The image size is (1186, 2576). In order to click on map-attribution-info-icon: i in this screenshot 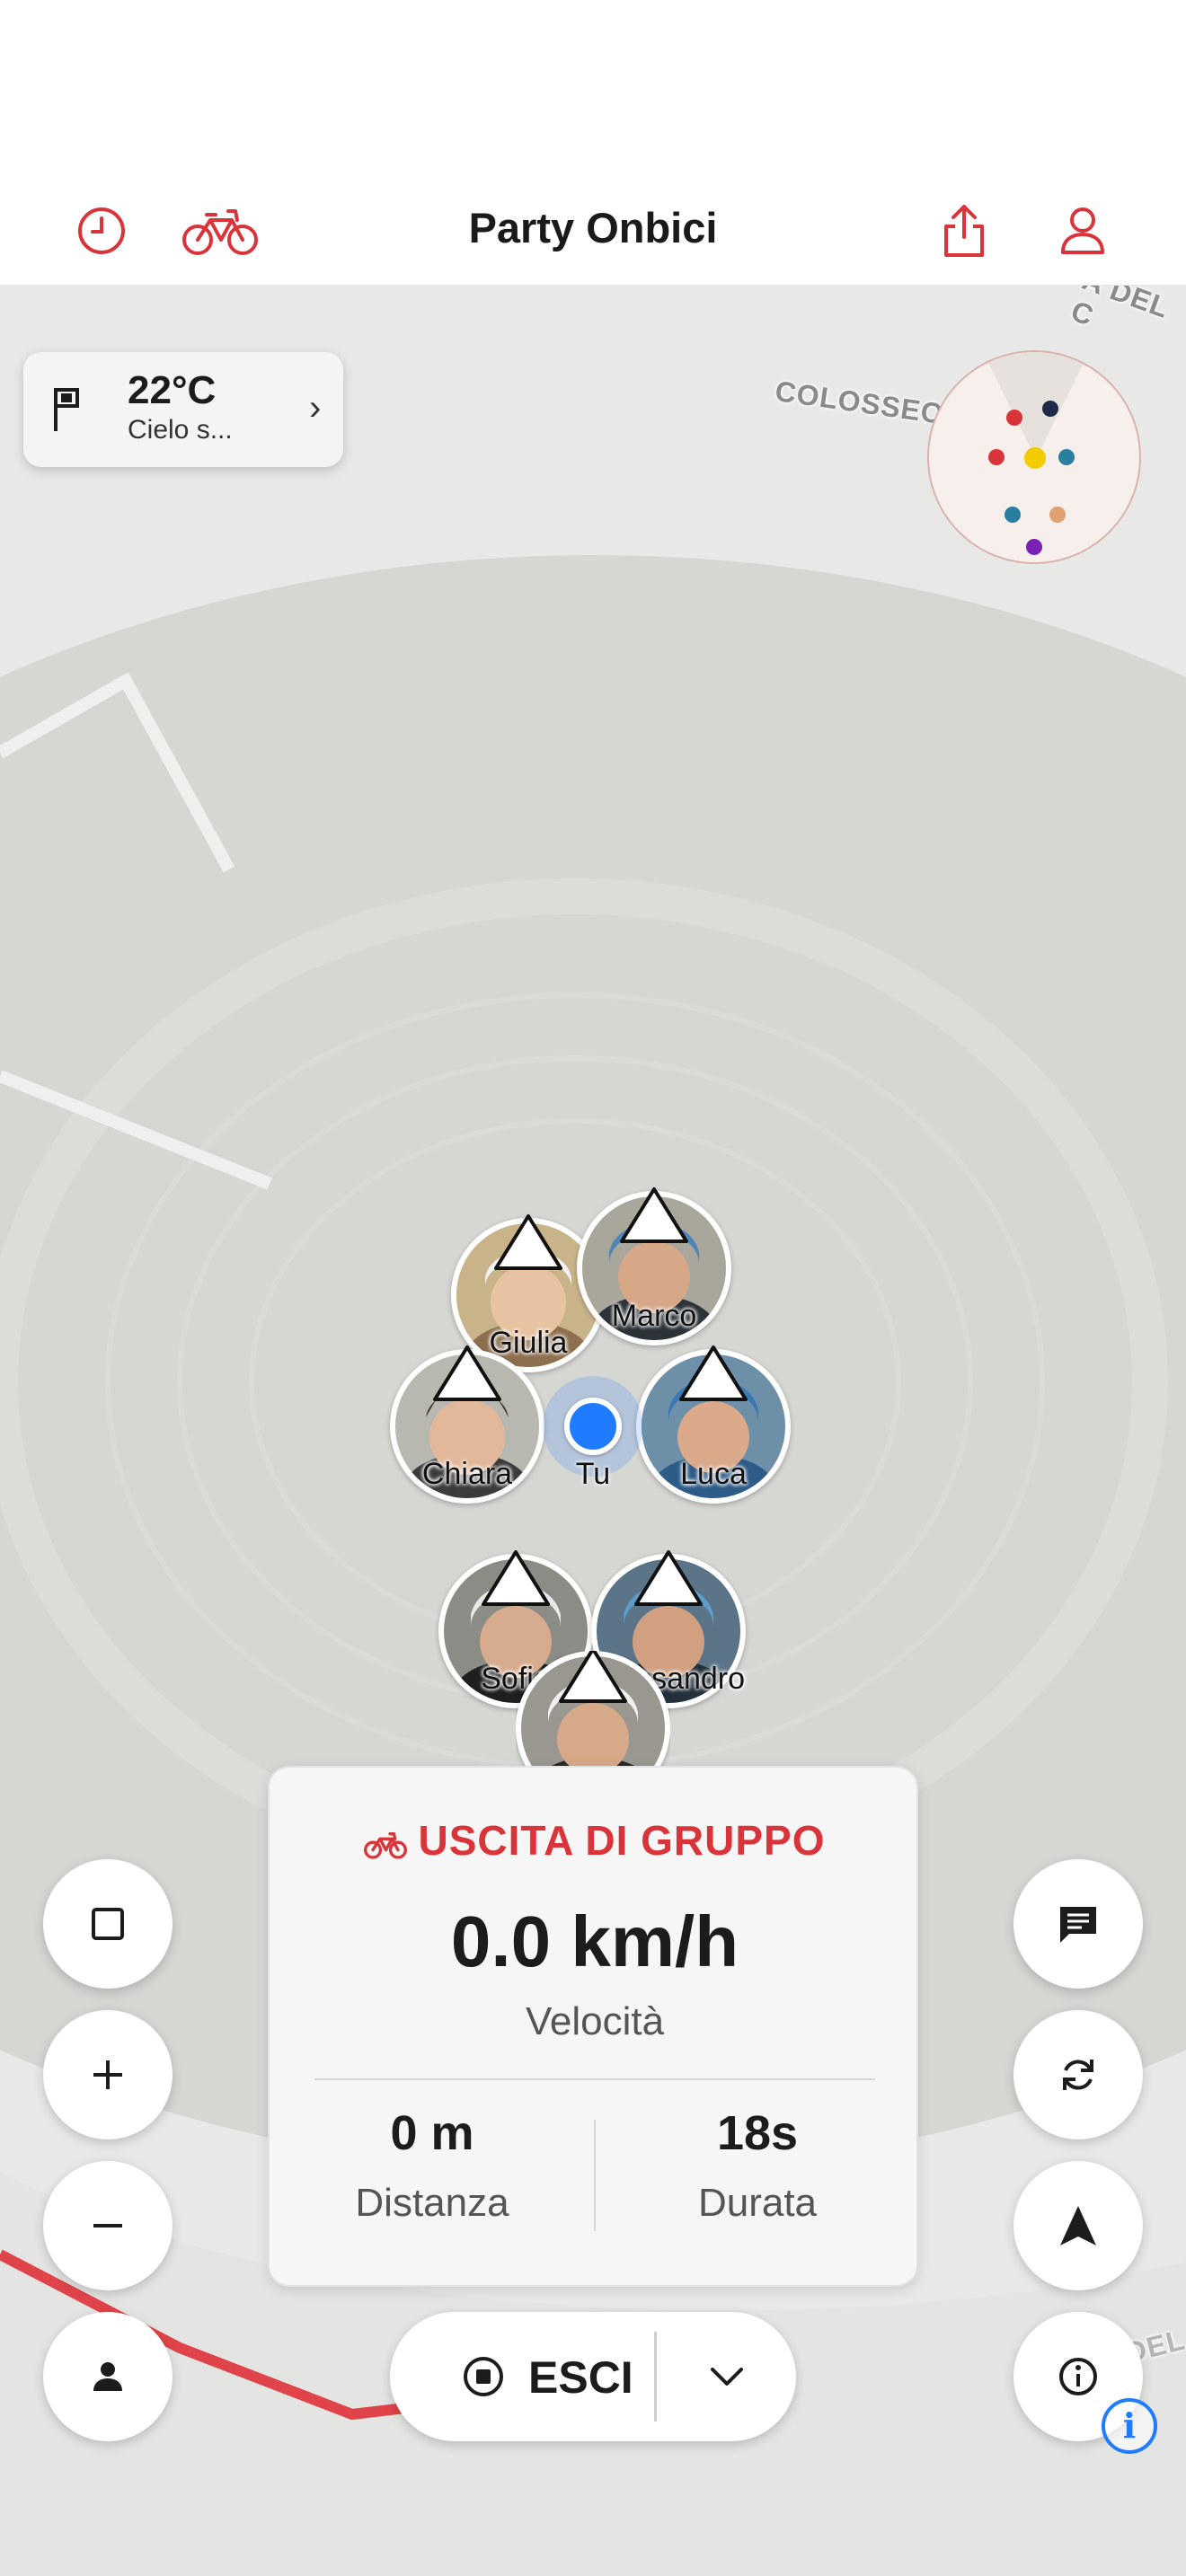, I will do `click(1129, 2426)`.